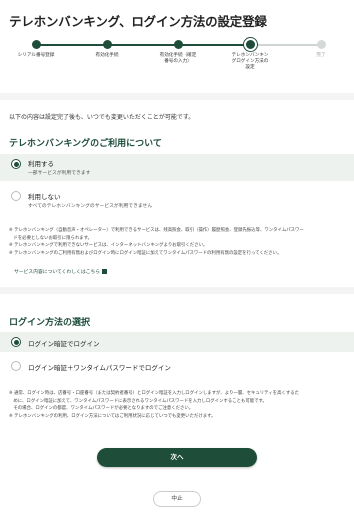 Image resolution: width=354 pixels, height=520 pixels. Describe the element at coordinates (16, 366) in the screenshot. I see `radio-login-onetime` at that location.